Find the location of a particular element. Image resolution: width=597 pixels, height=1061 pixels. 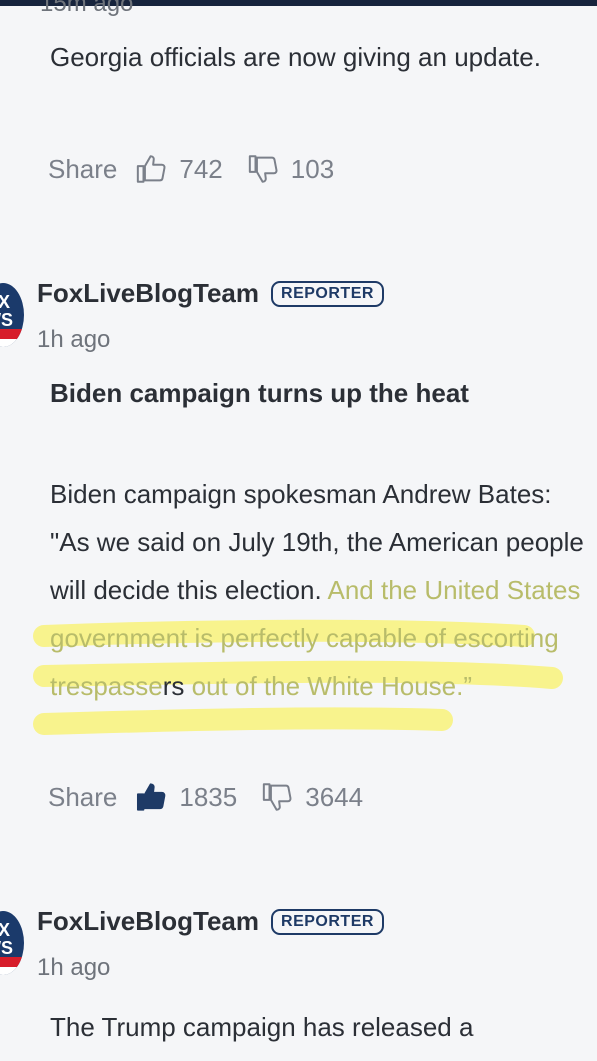

post-time: 15m ago is located at coordinates (87, 8).